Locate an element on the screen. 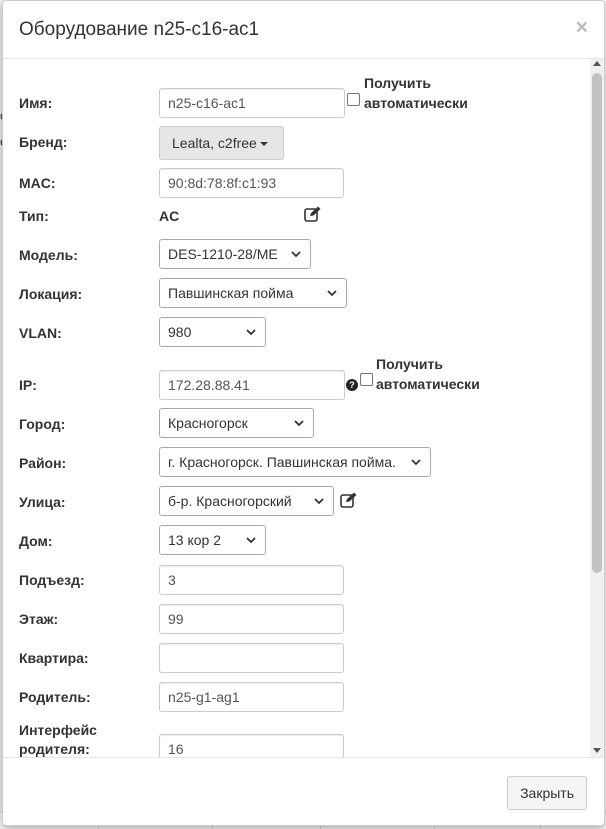 This screenshot has height=829, width=606. modal-title: Оборудование n25-c16-ac1 is located at coordinates (139, 29).